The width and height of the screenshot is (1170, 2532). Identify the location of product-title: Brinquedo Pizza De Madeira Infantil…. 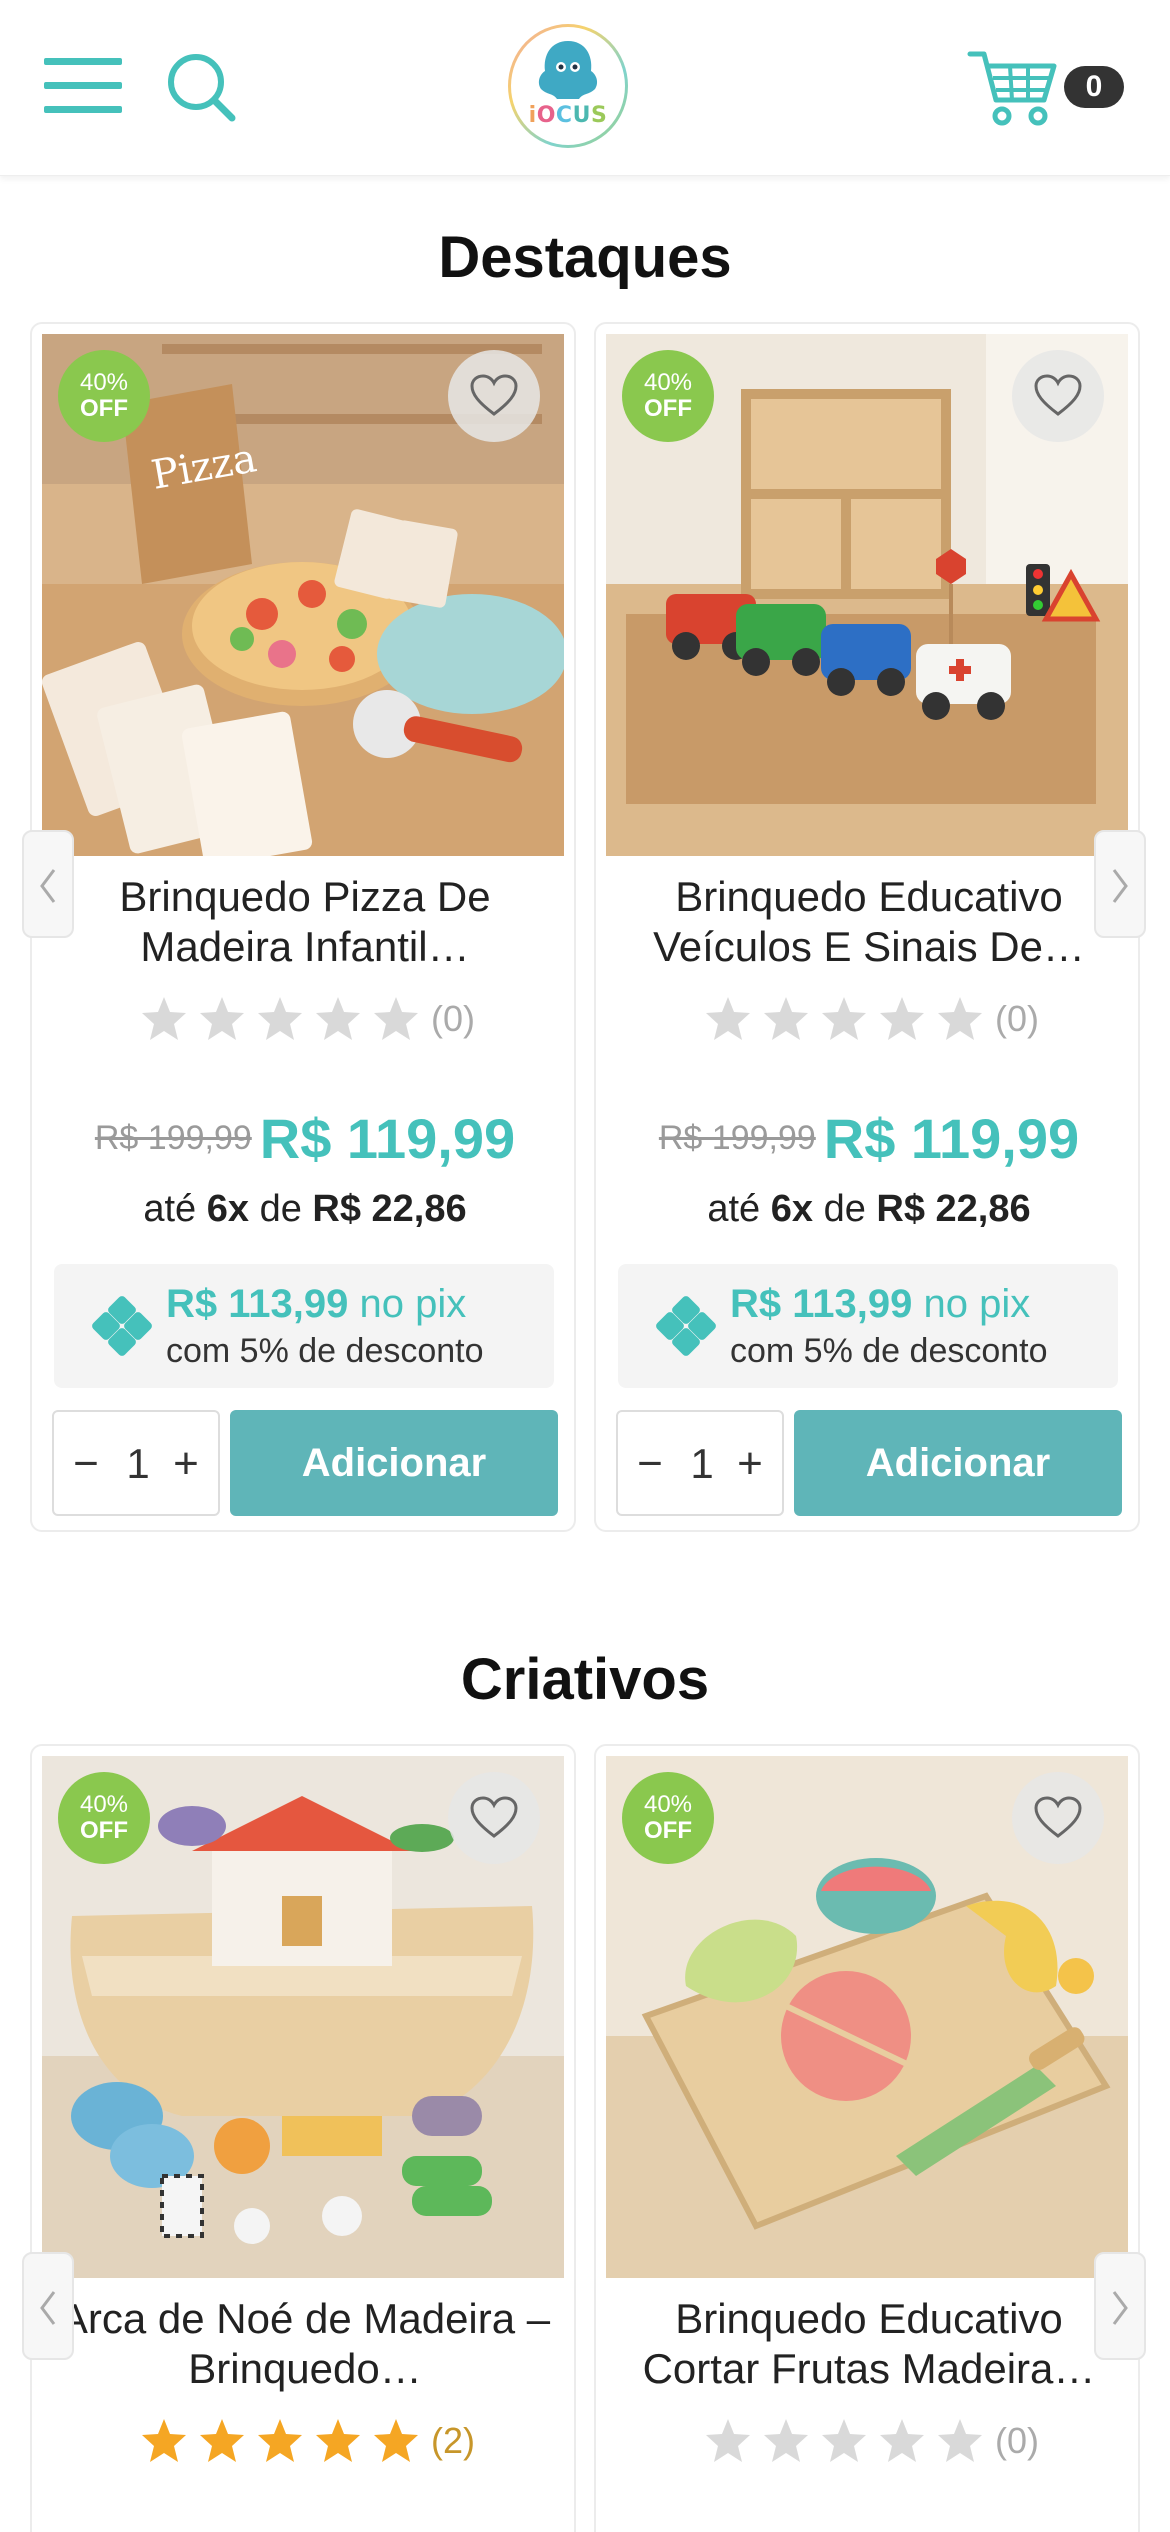
(305, 922).